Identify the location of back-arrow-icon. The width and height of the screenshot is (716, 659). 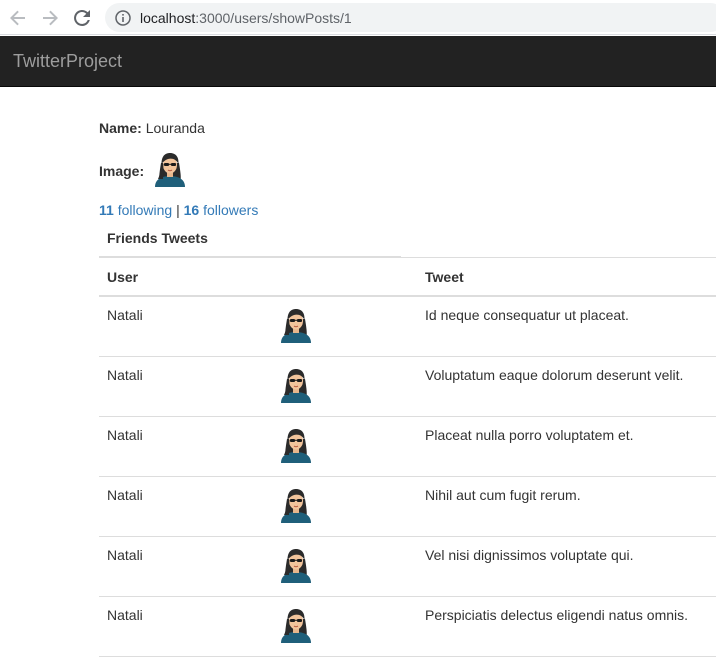
(17, 18).